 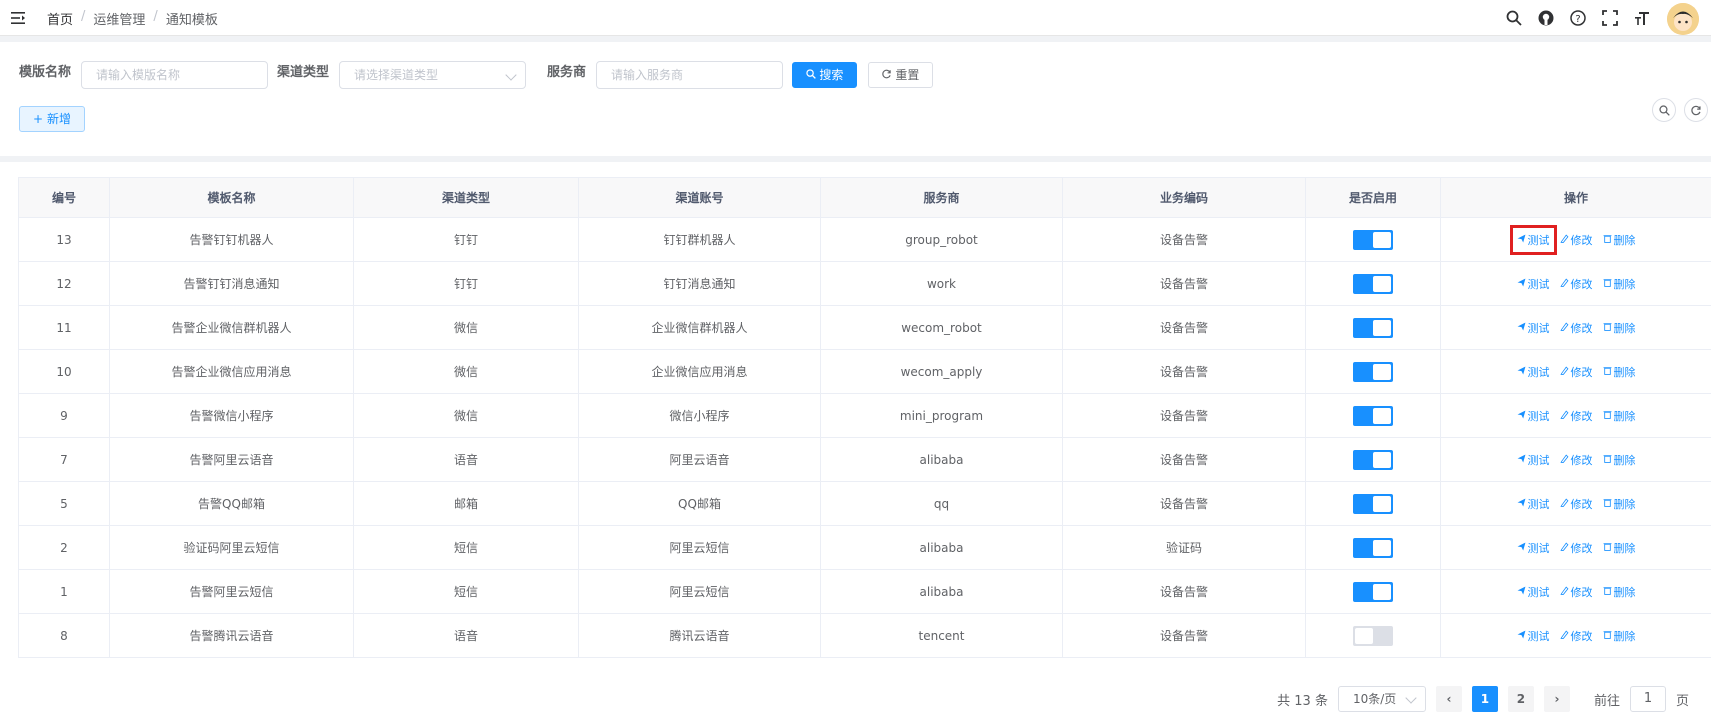 I want to click on add-button: + 新增, so click(x=52, y=119).